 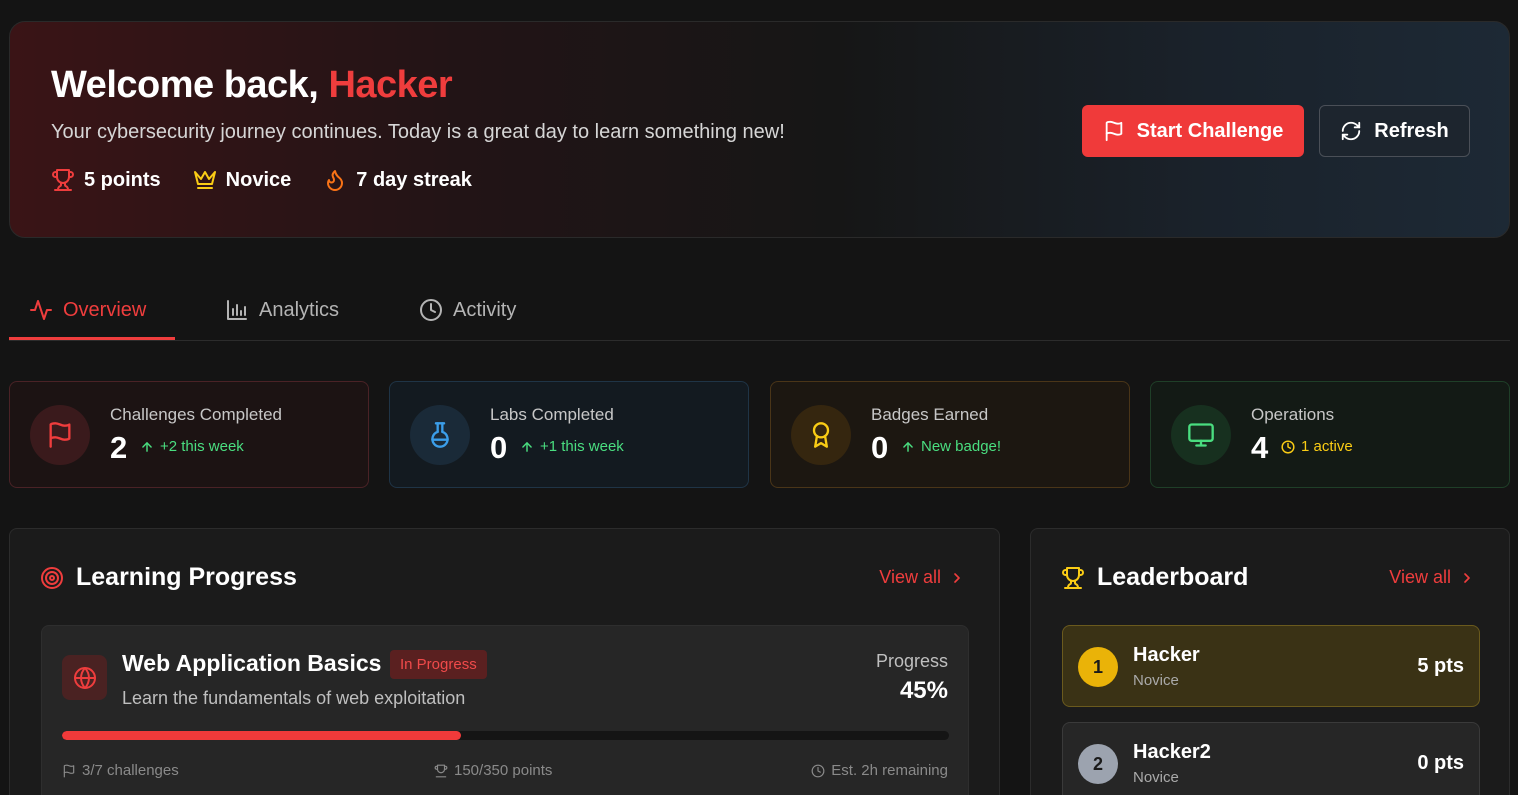 I want to click on learning-progress-heading: Learning Progress, so click(x=186, y=577).